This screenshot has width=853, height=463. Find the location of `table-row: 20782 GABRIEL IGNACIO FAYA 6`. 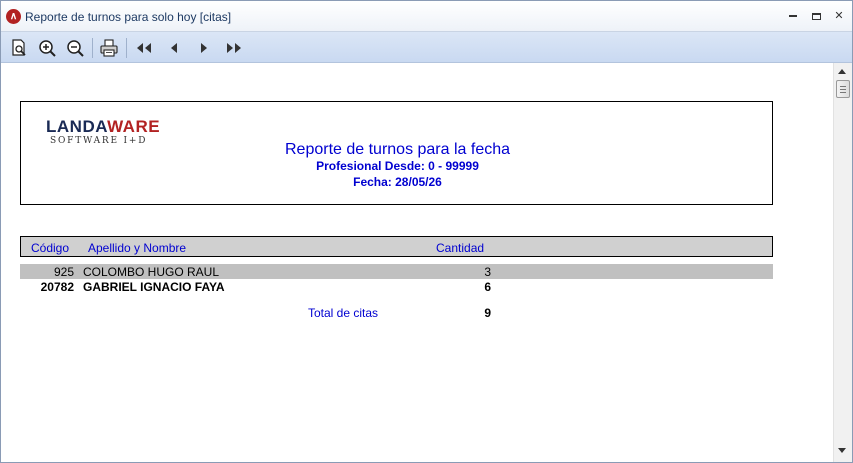

table-row: 20782 GABRIEL IGNACIO FAYA 6 is located at coordinates (396, 286).